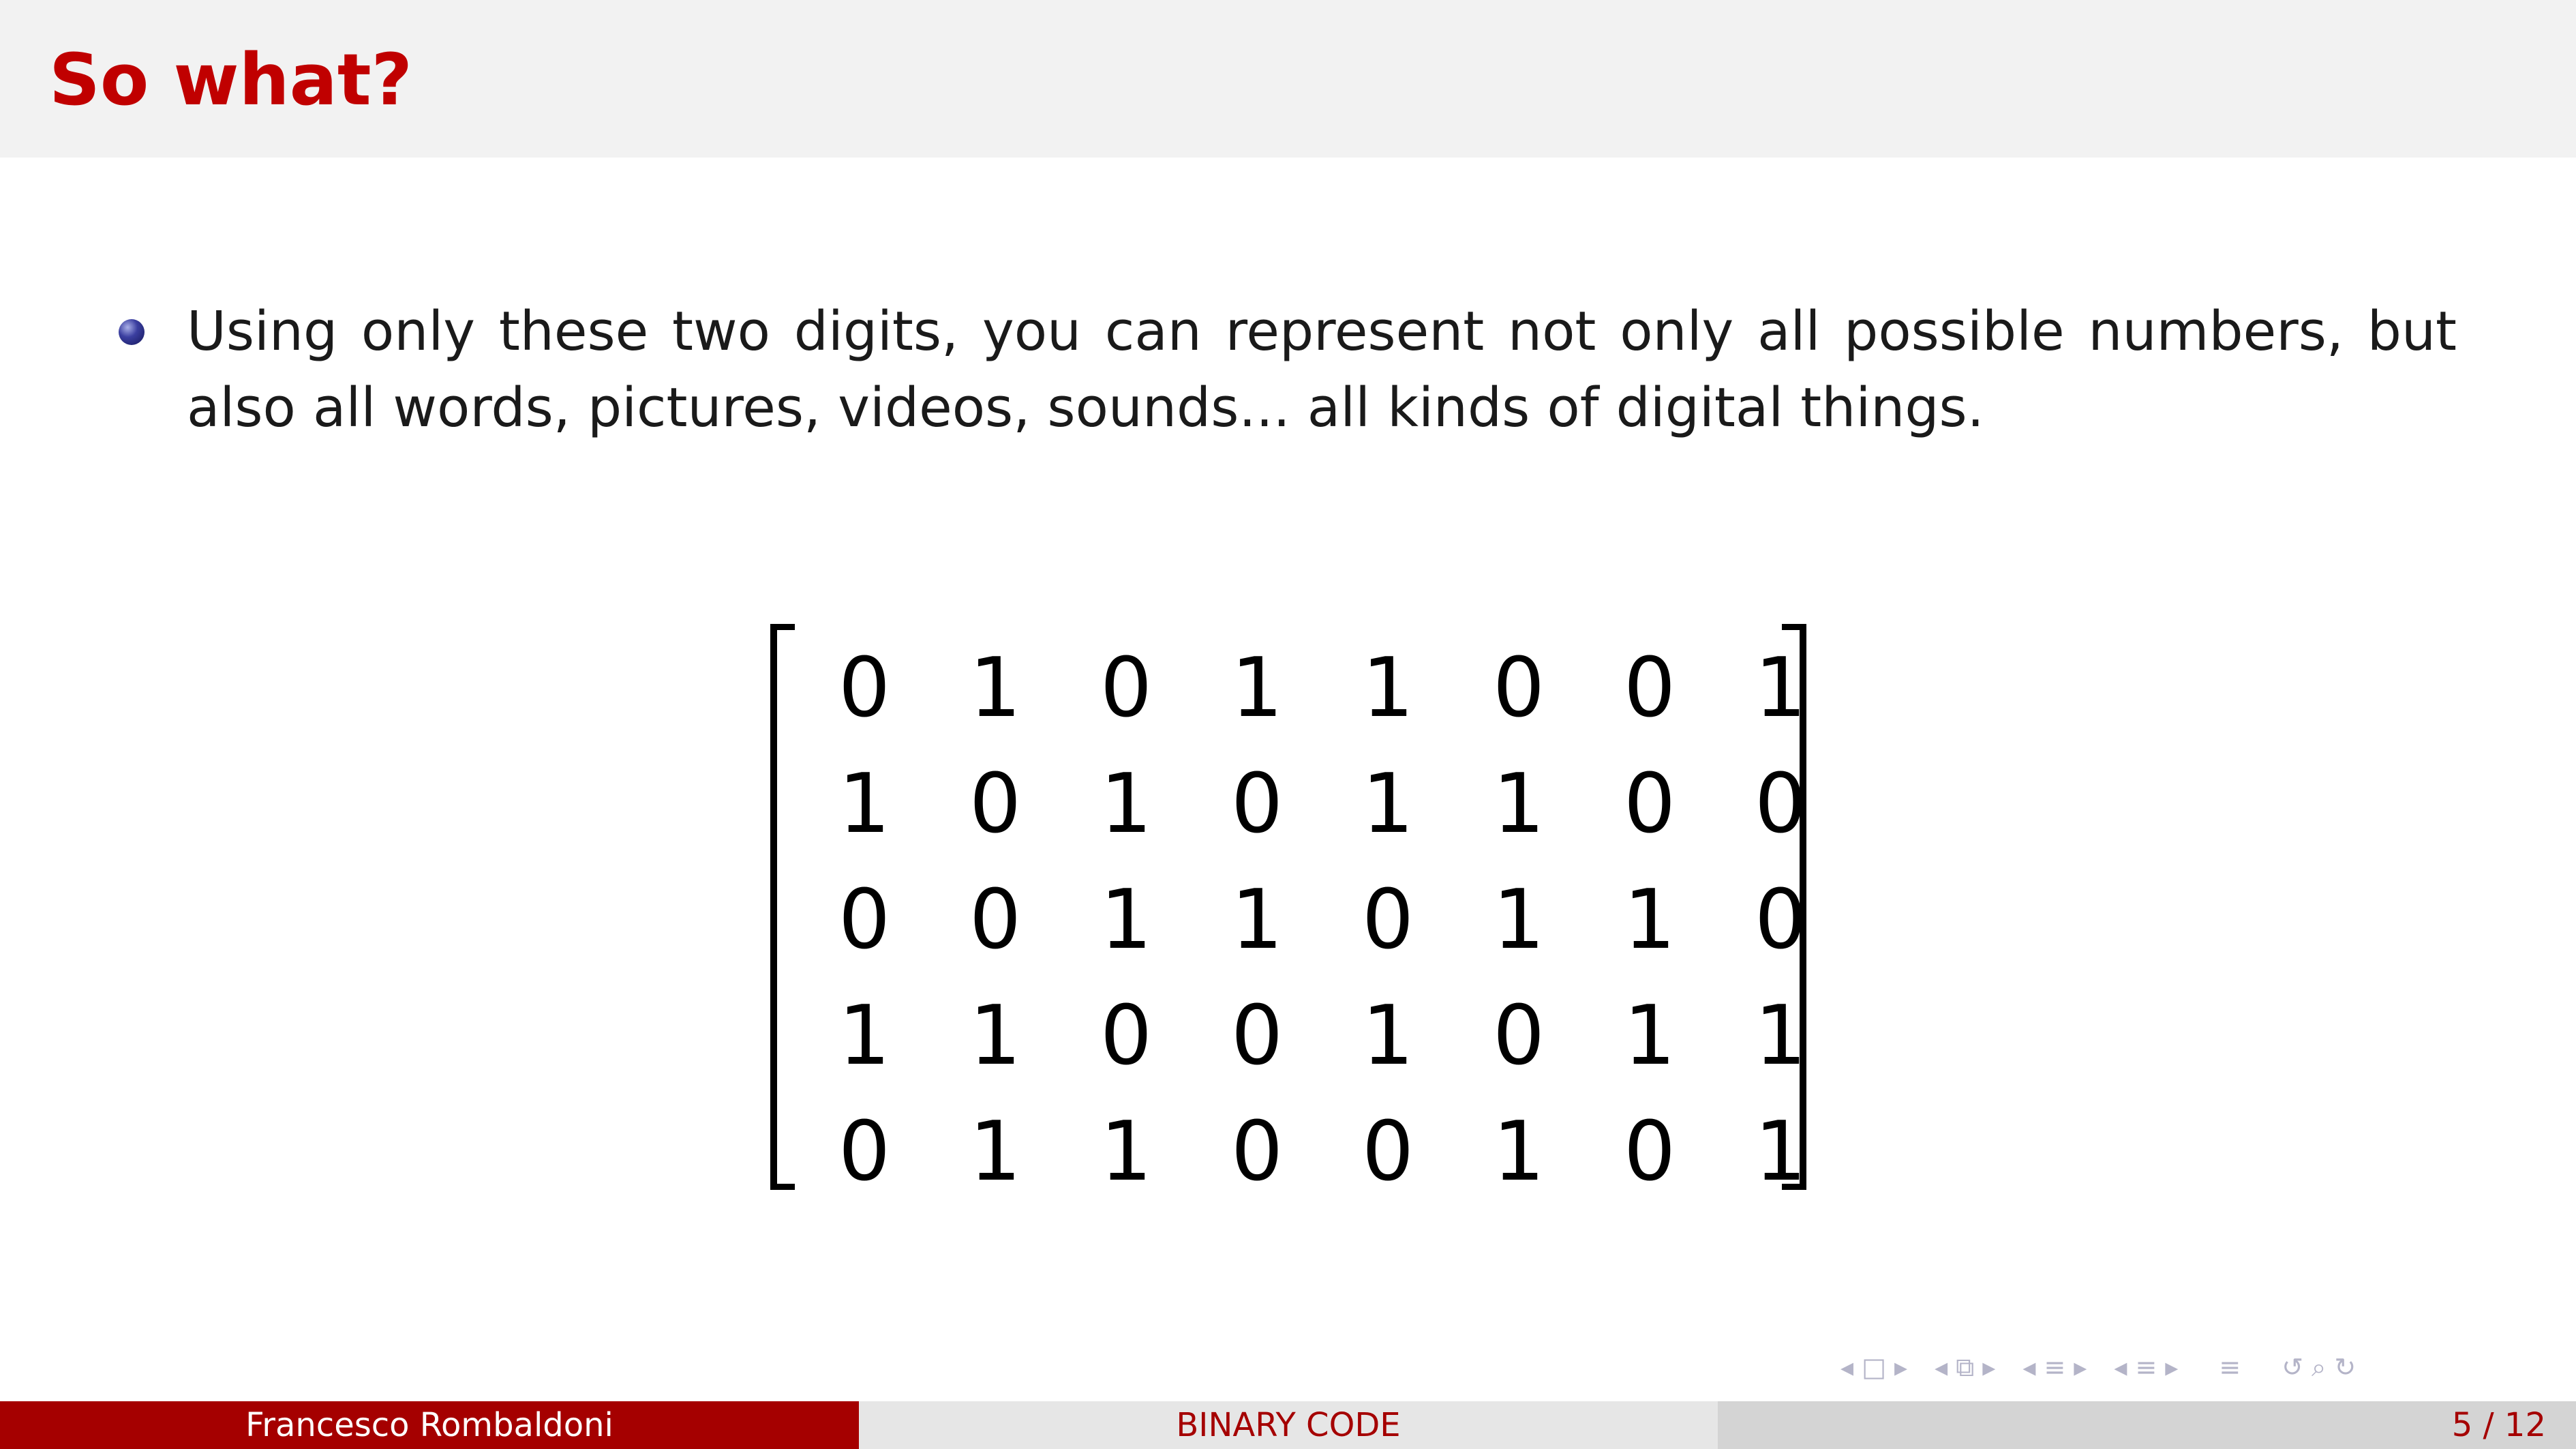  I want to click on search-icon: ⌕, so click(2319, 1367).